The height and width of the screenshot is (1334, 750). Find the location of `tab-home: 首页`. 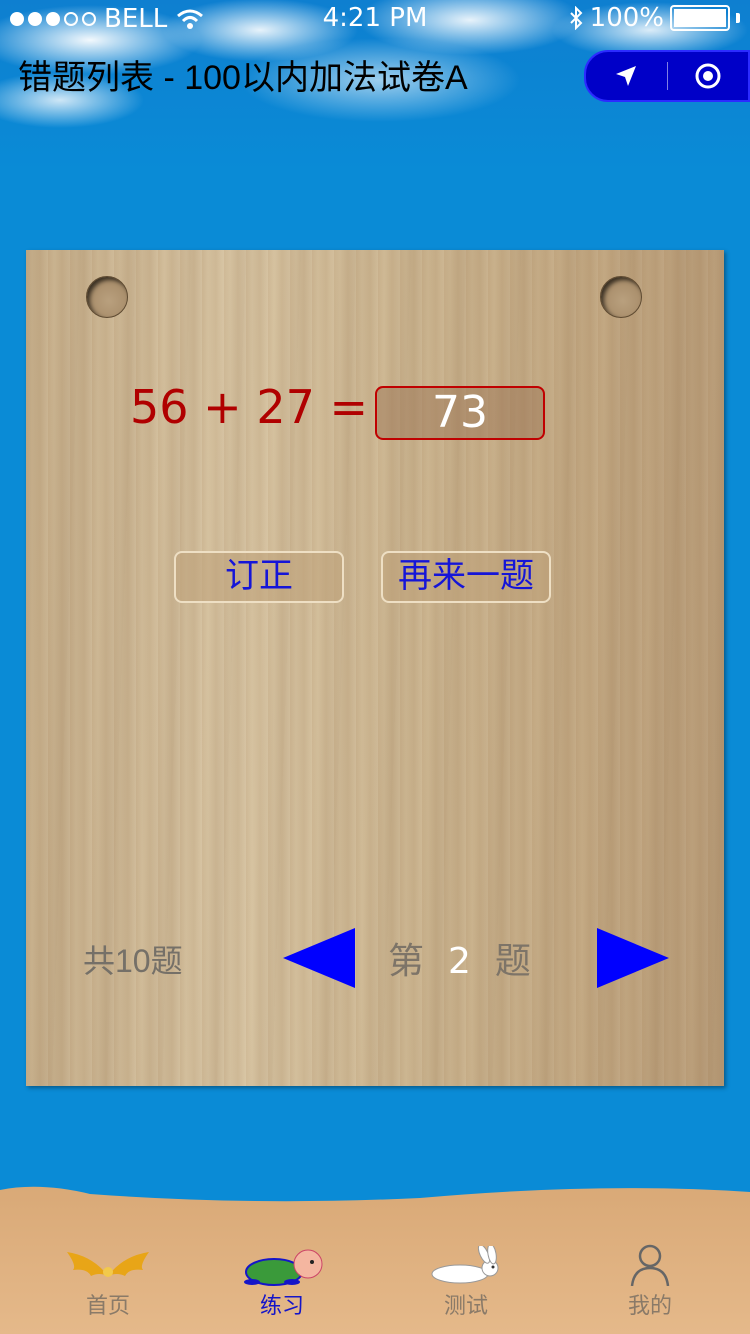

tab-home: 首页 is located at coordinates (108, 1281).